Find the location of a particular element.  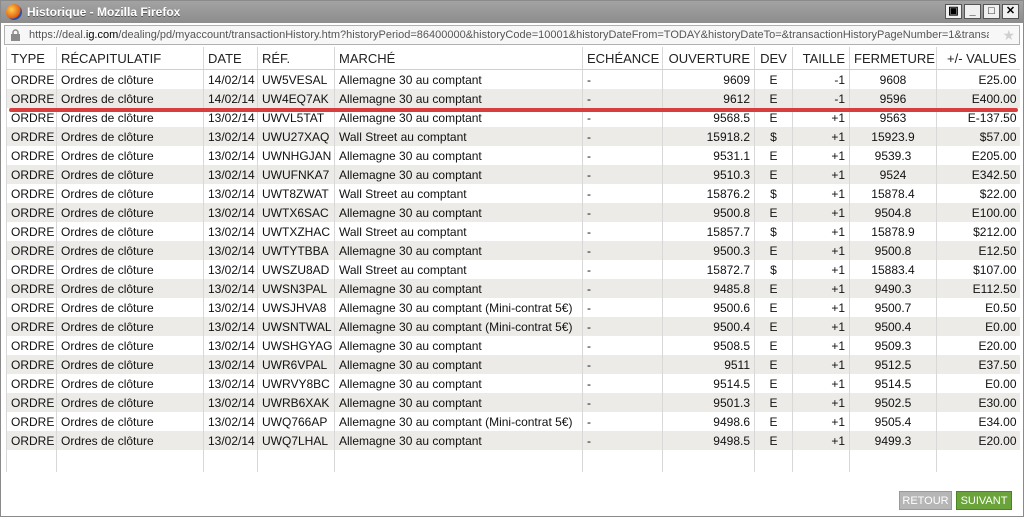

cell-col-date: 14/02/14 is located at coordinates (230, 79).